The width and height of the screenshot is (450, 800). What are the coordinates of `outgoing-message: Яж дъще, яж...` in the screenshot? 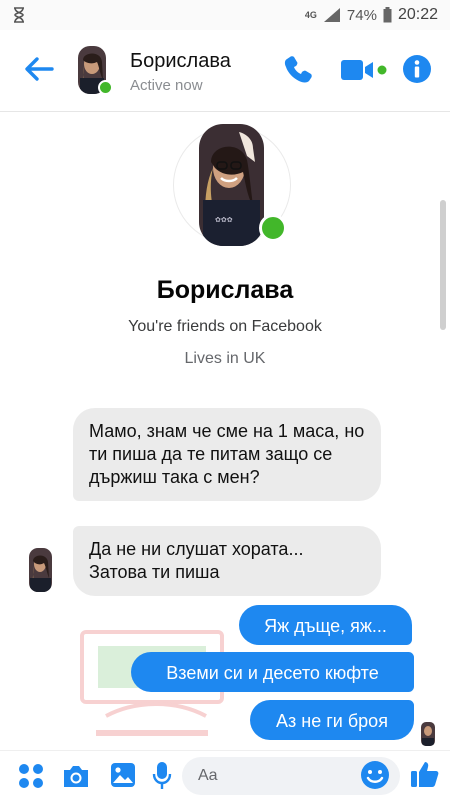 It's located at (325, 625).